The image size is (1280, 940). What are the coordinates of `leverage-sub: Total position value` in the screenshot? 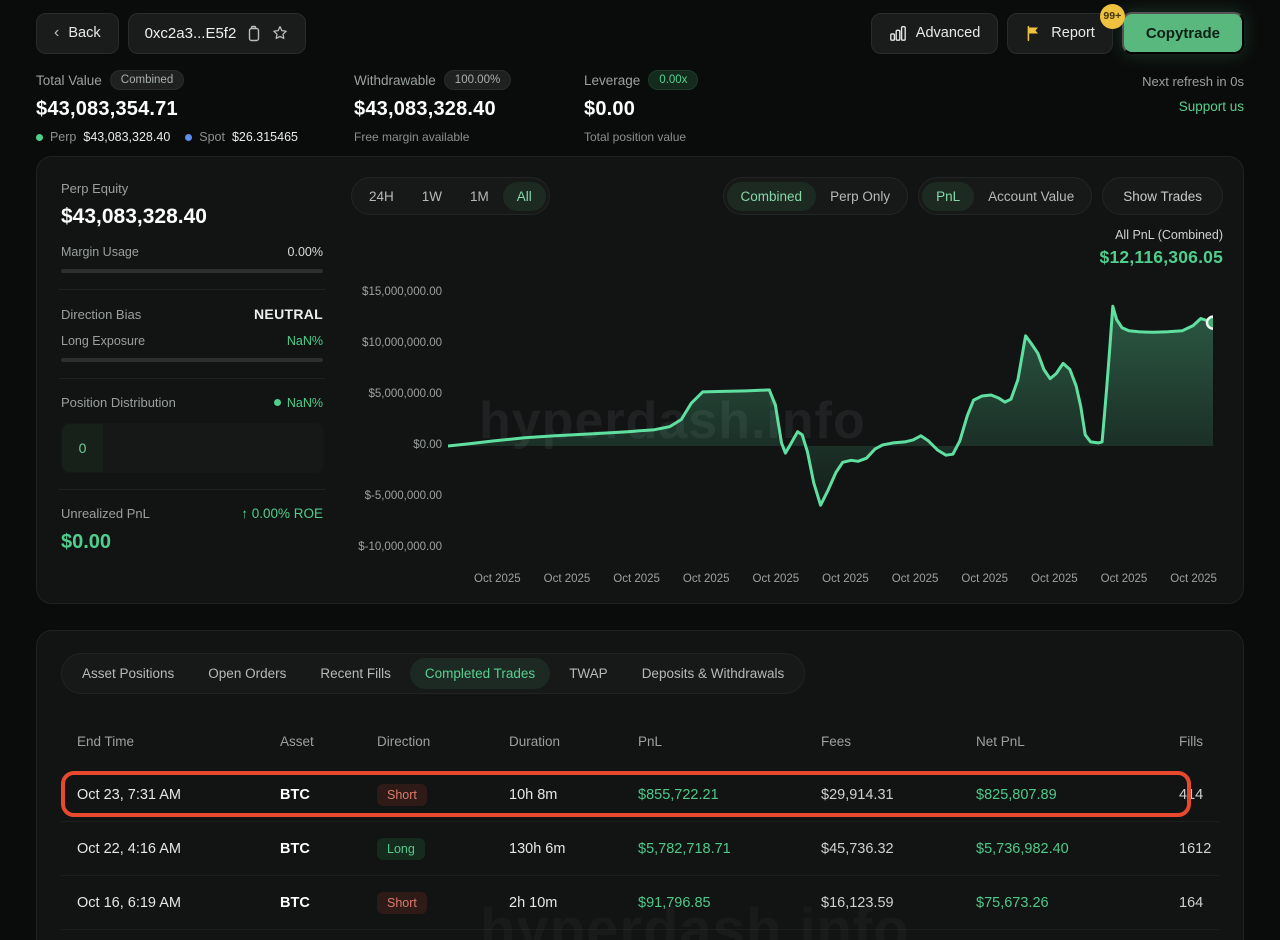 It's located at (635, 137).